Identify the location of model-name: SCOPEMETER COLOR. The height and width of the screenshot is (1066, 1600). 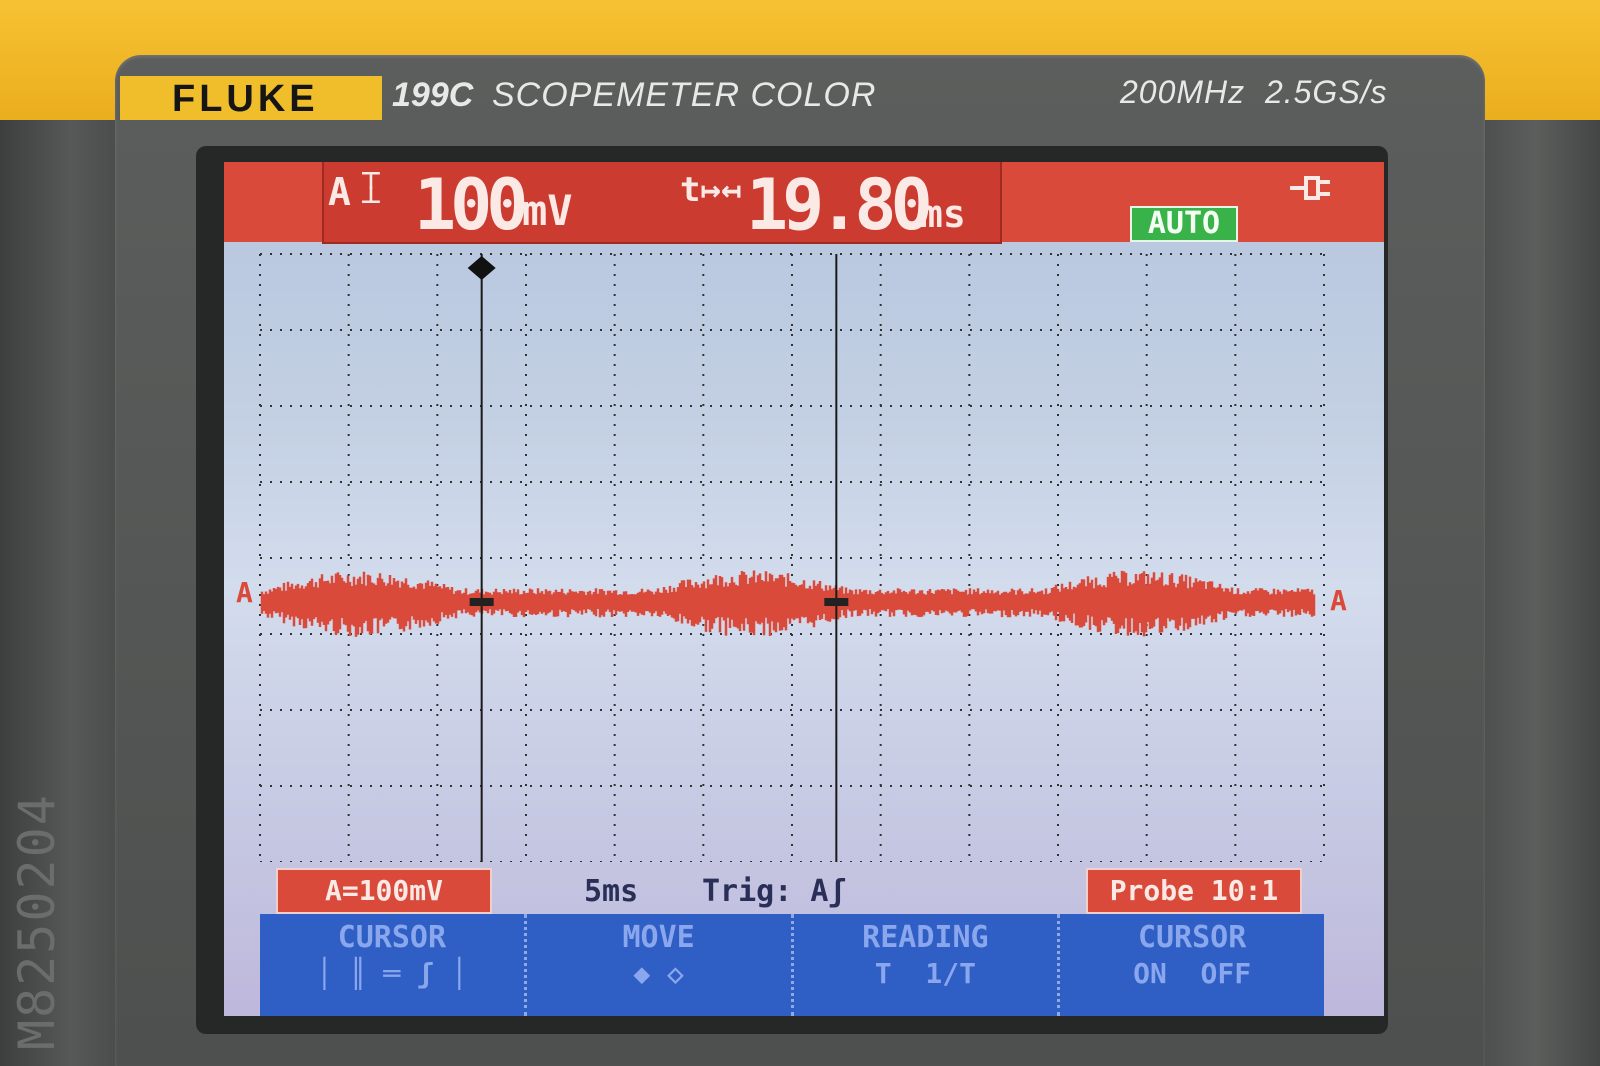
(684, 95).